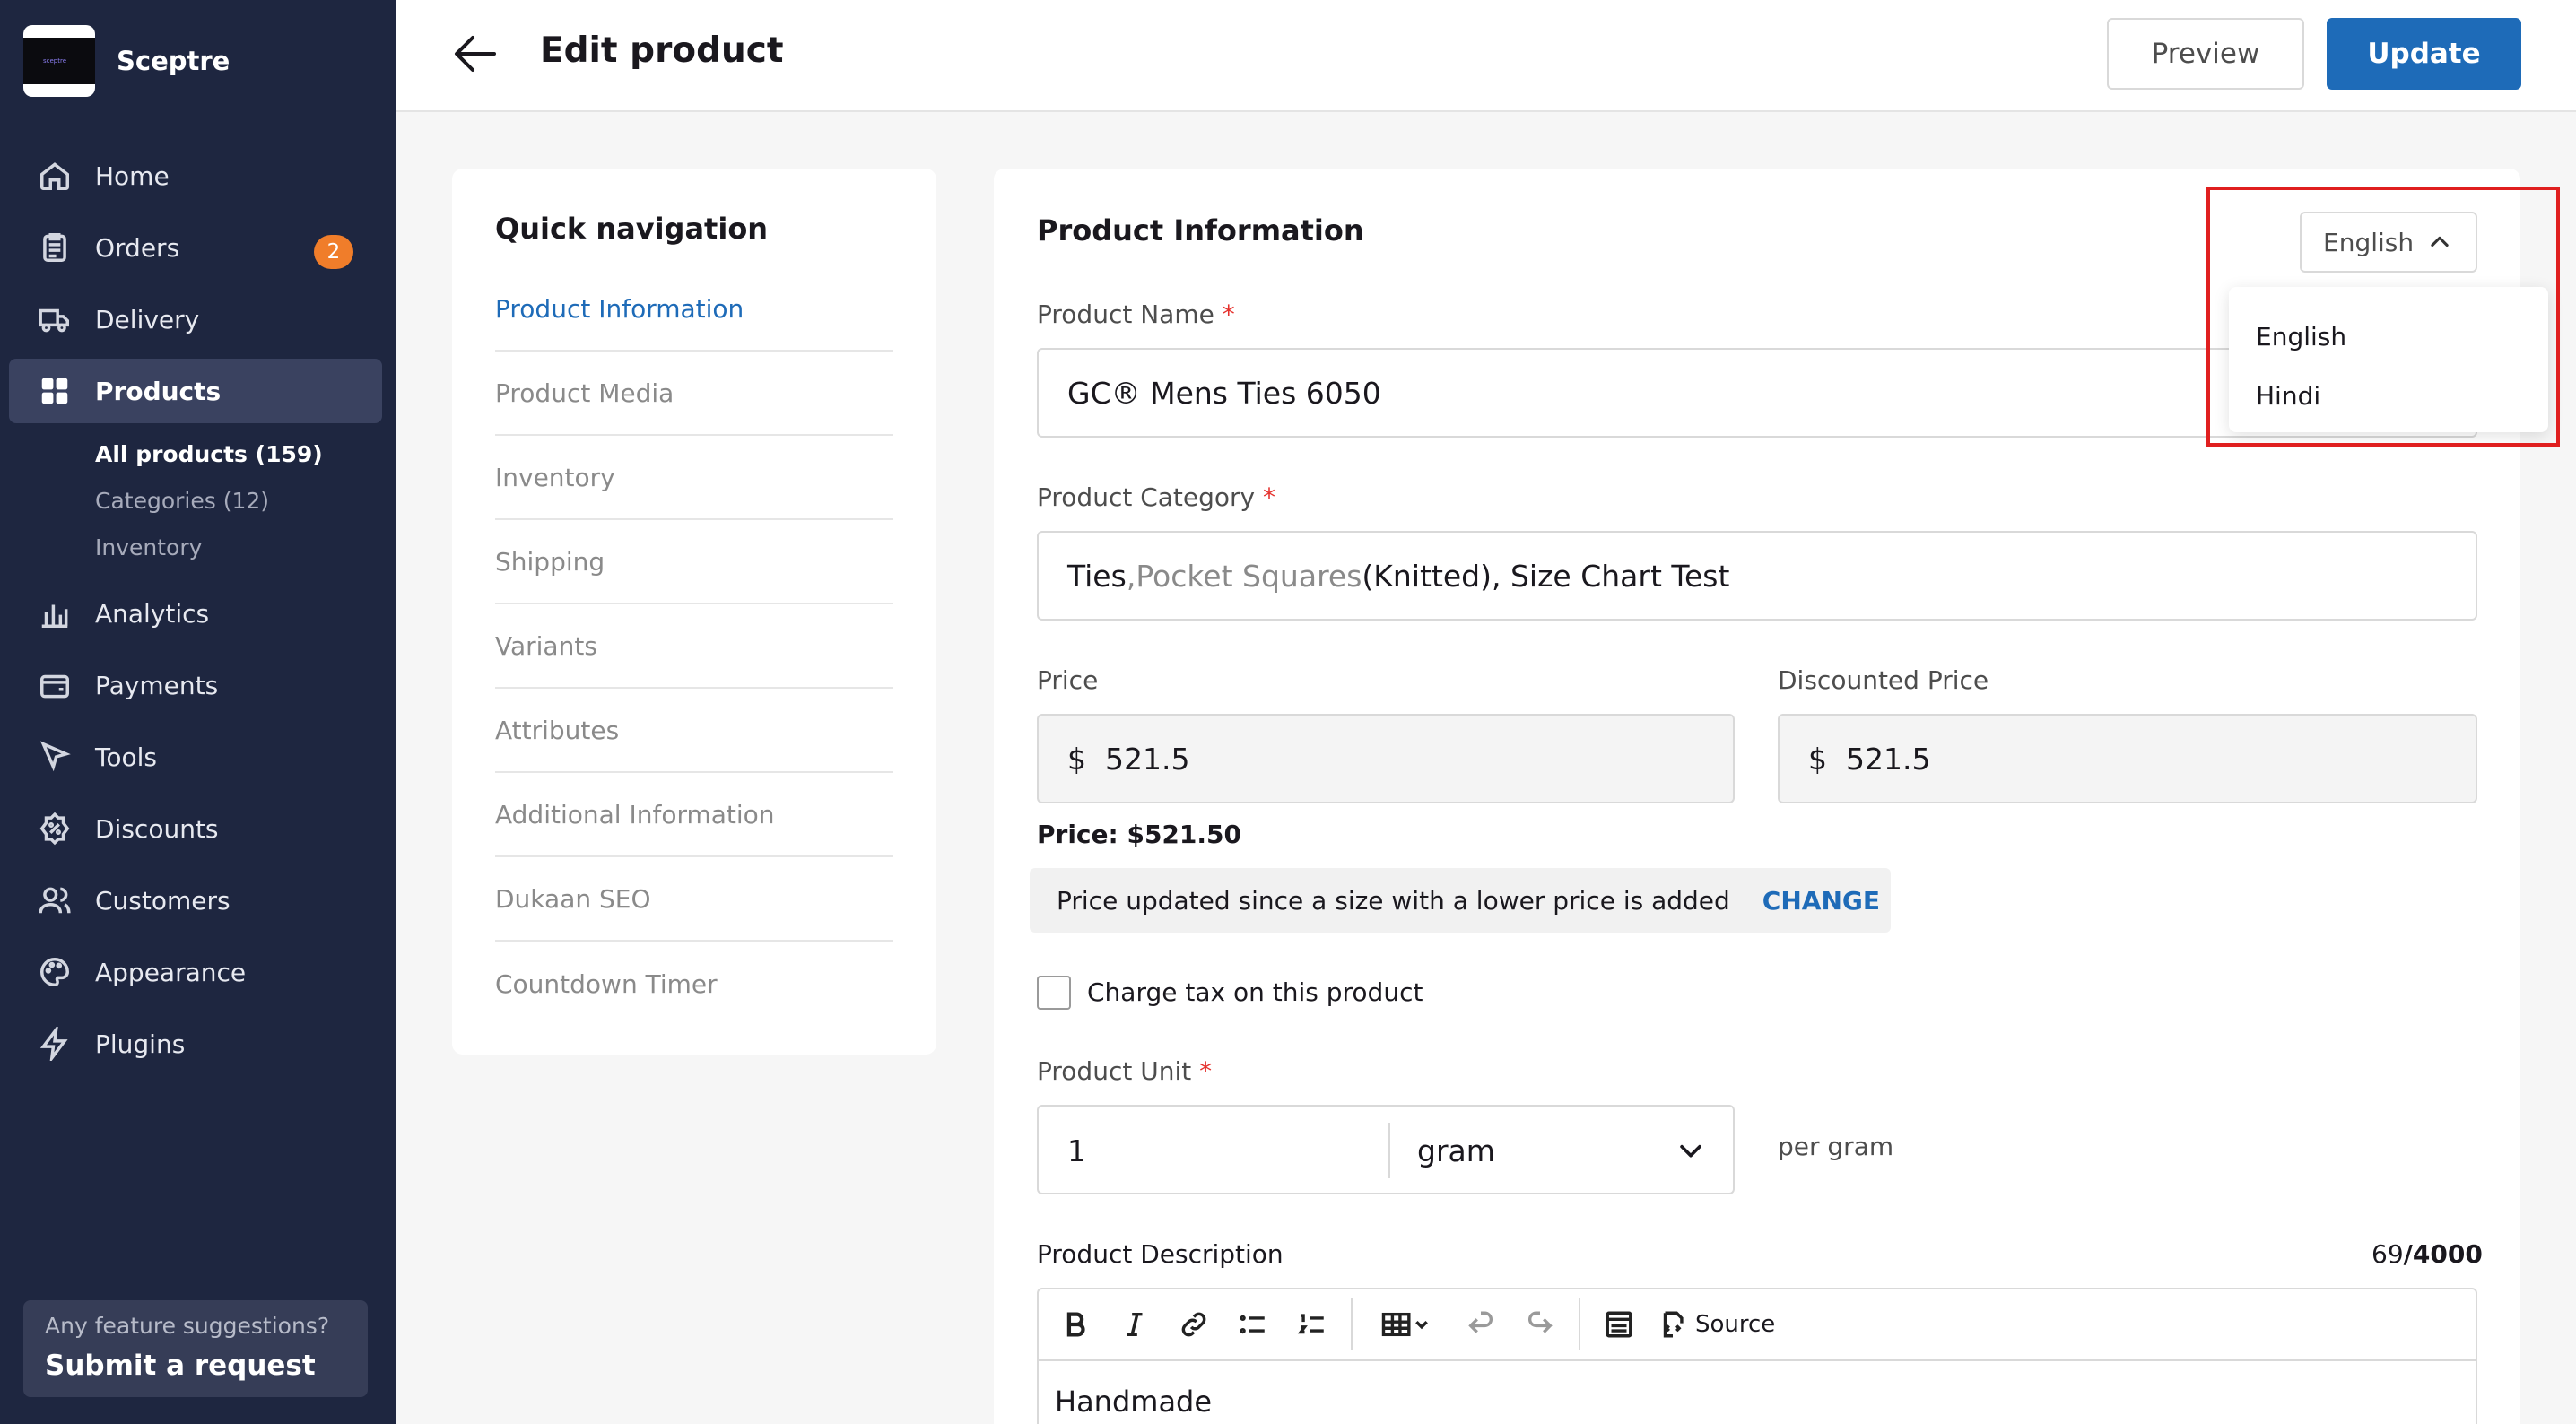 The image size is (2576, 1424). What do you see at coordinates (195, 1044) in the screenshot?
I see `sidebar-item-plugins: Plugins` at bounding box center [195, 1044].